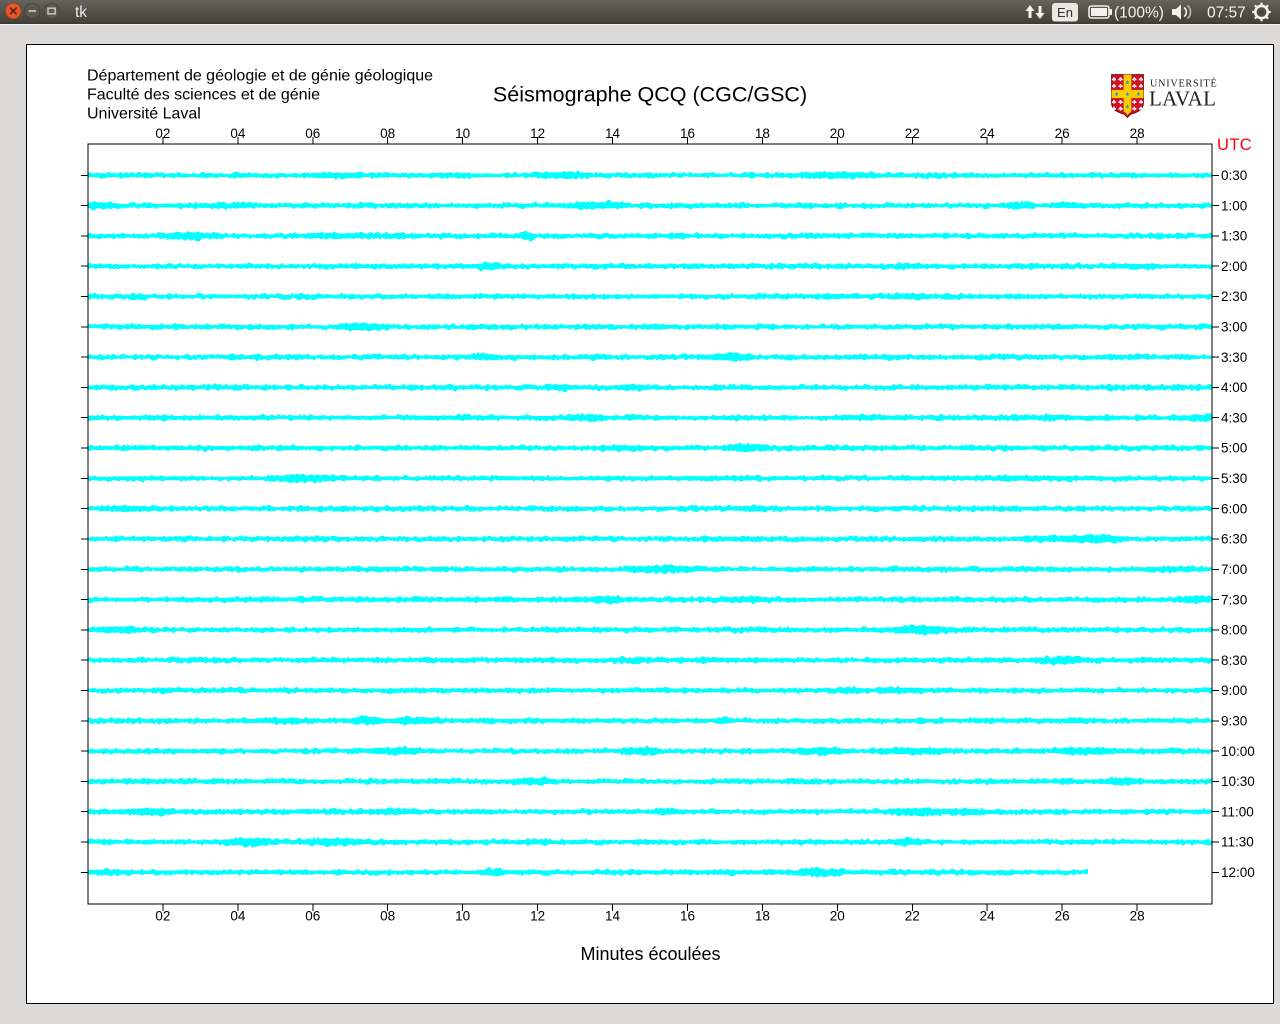 Image resolution: width=1280 pixels, height=1024 pixels. I want to click on svg-text: (100%), so click(1139, 13).